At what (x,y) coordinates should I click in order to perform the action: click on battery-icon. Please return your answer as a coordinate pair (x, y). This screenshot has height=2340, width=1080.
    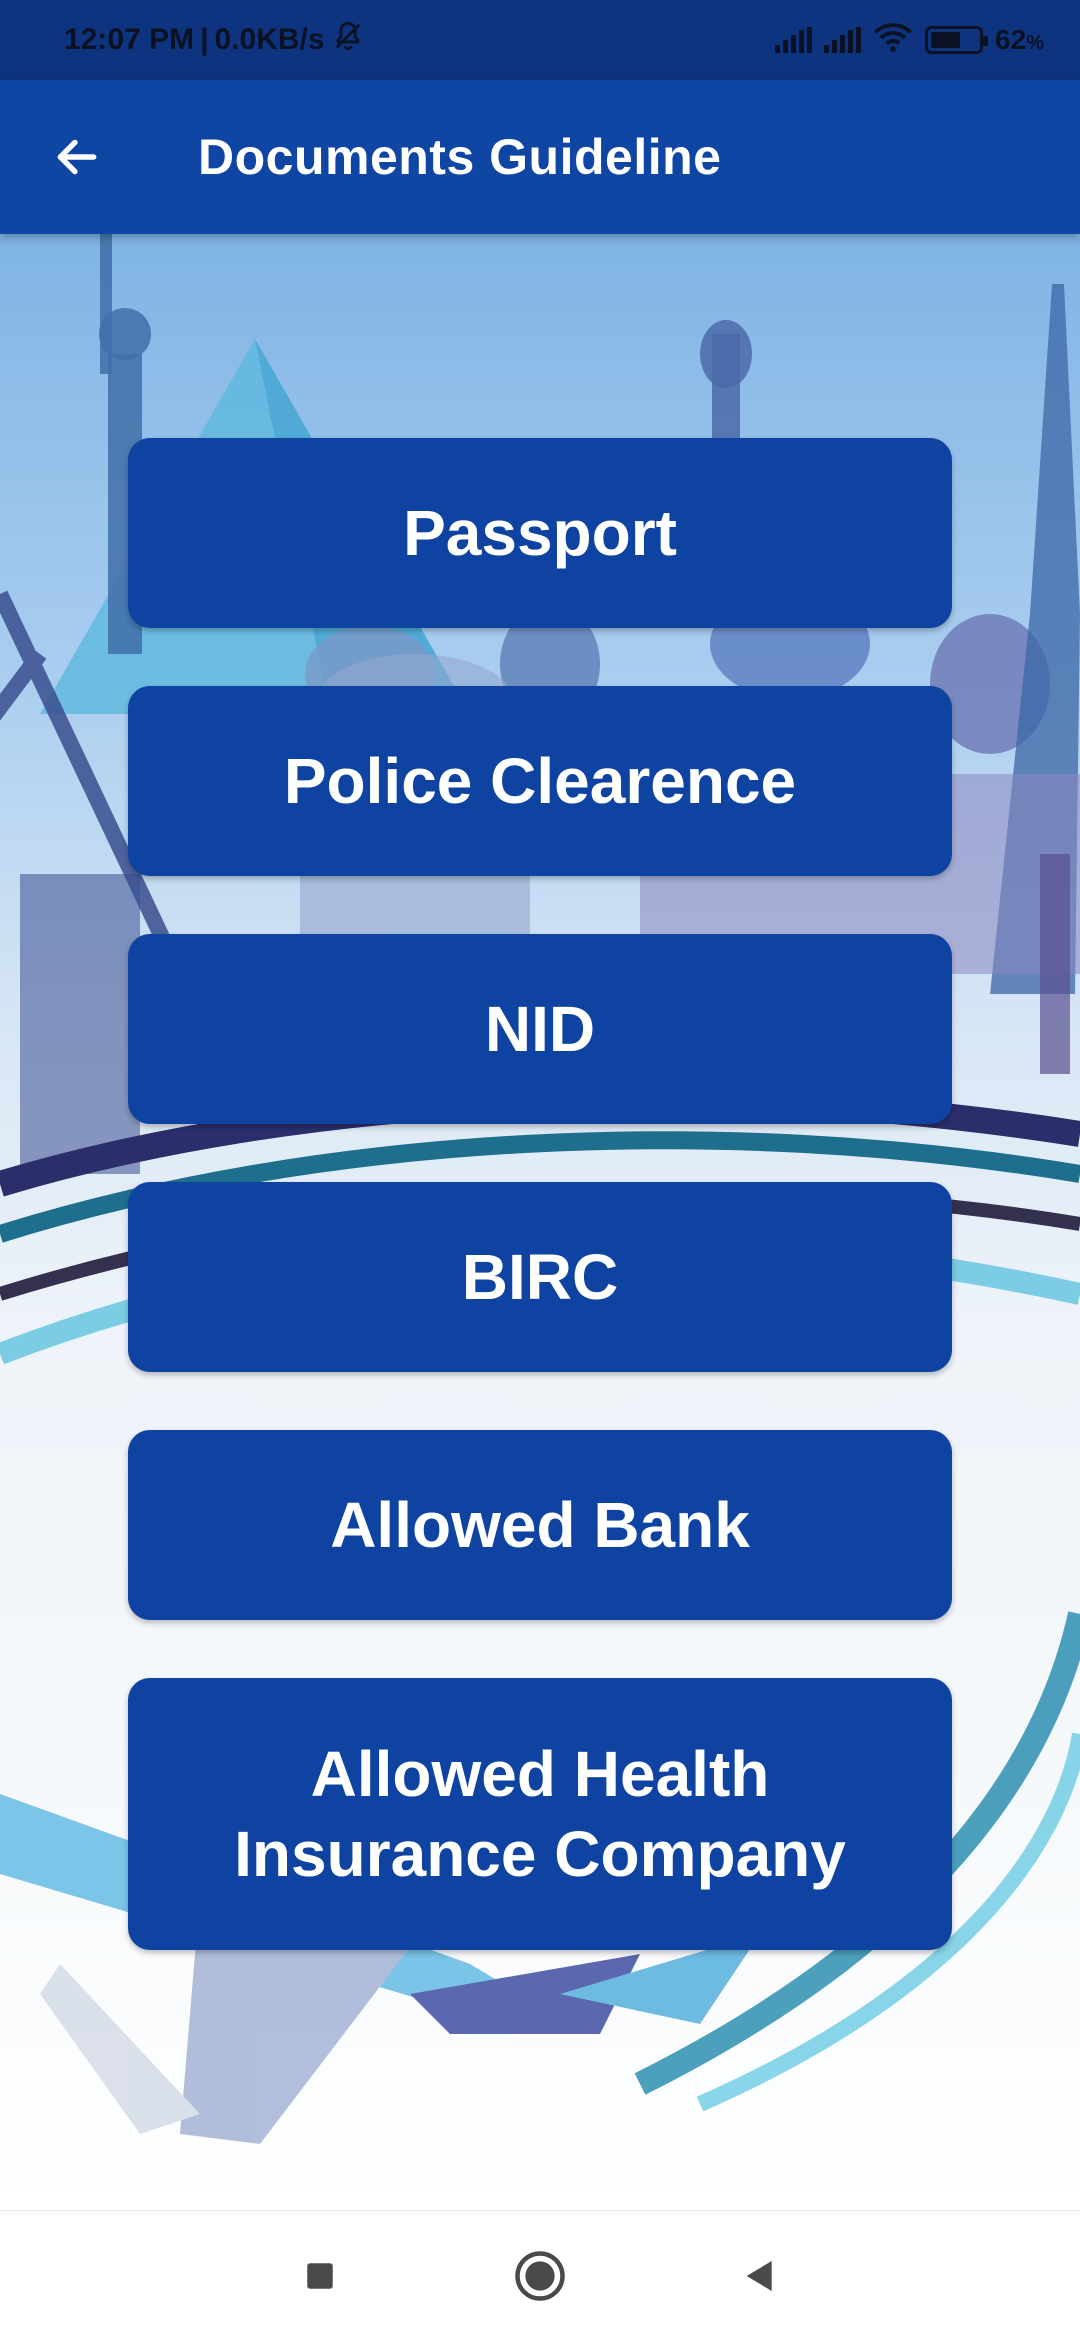
    Looking at the image, I should click on (957, 40).